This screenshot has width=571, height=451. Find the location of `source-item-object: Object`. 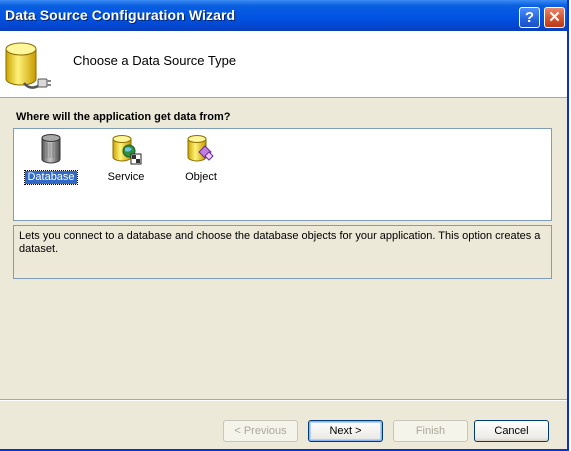

source-item-object: Object is located at coordinates (201, 161).